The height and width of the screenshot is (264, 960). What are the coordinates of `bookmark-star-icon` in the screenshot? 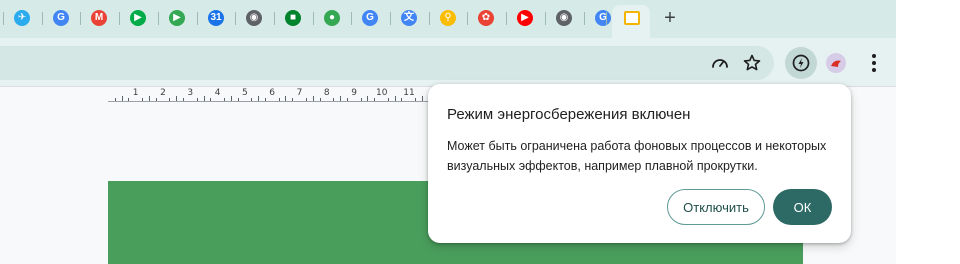 It's located at (752, 63).